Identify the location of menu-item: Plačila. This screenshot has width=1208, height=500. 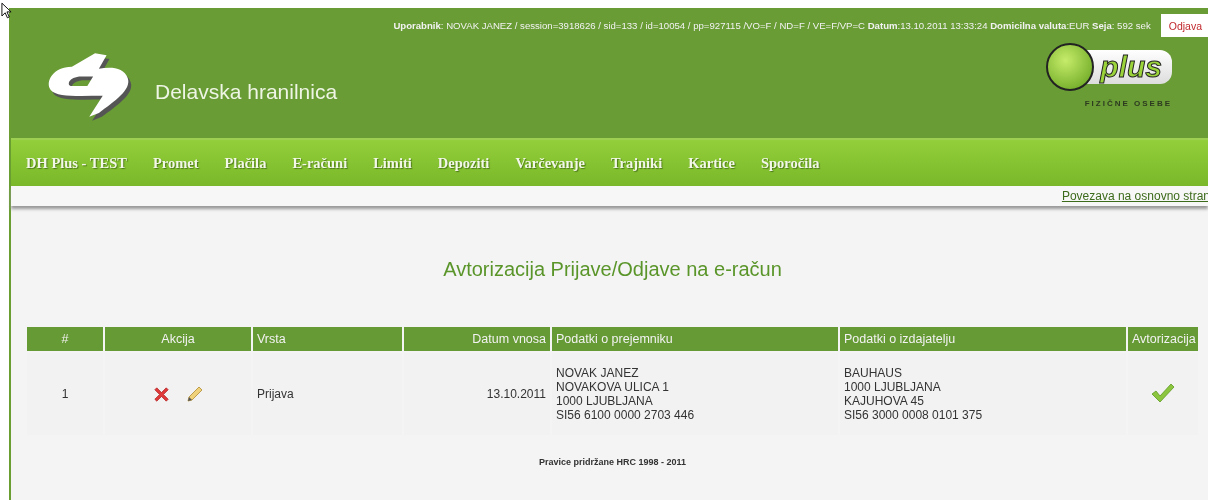
(245, 163).